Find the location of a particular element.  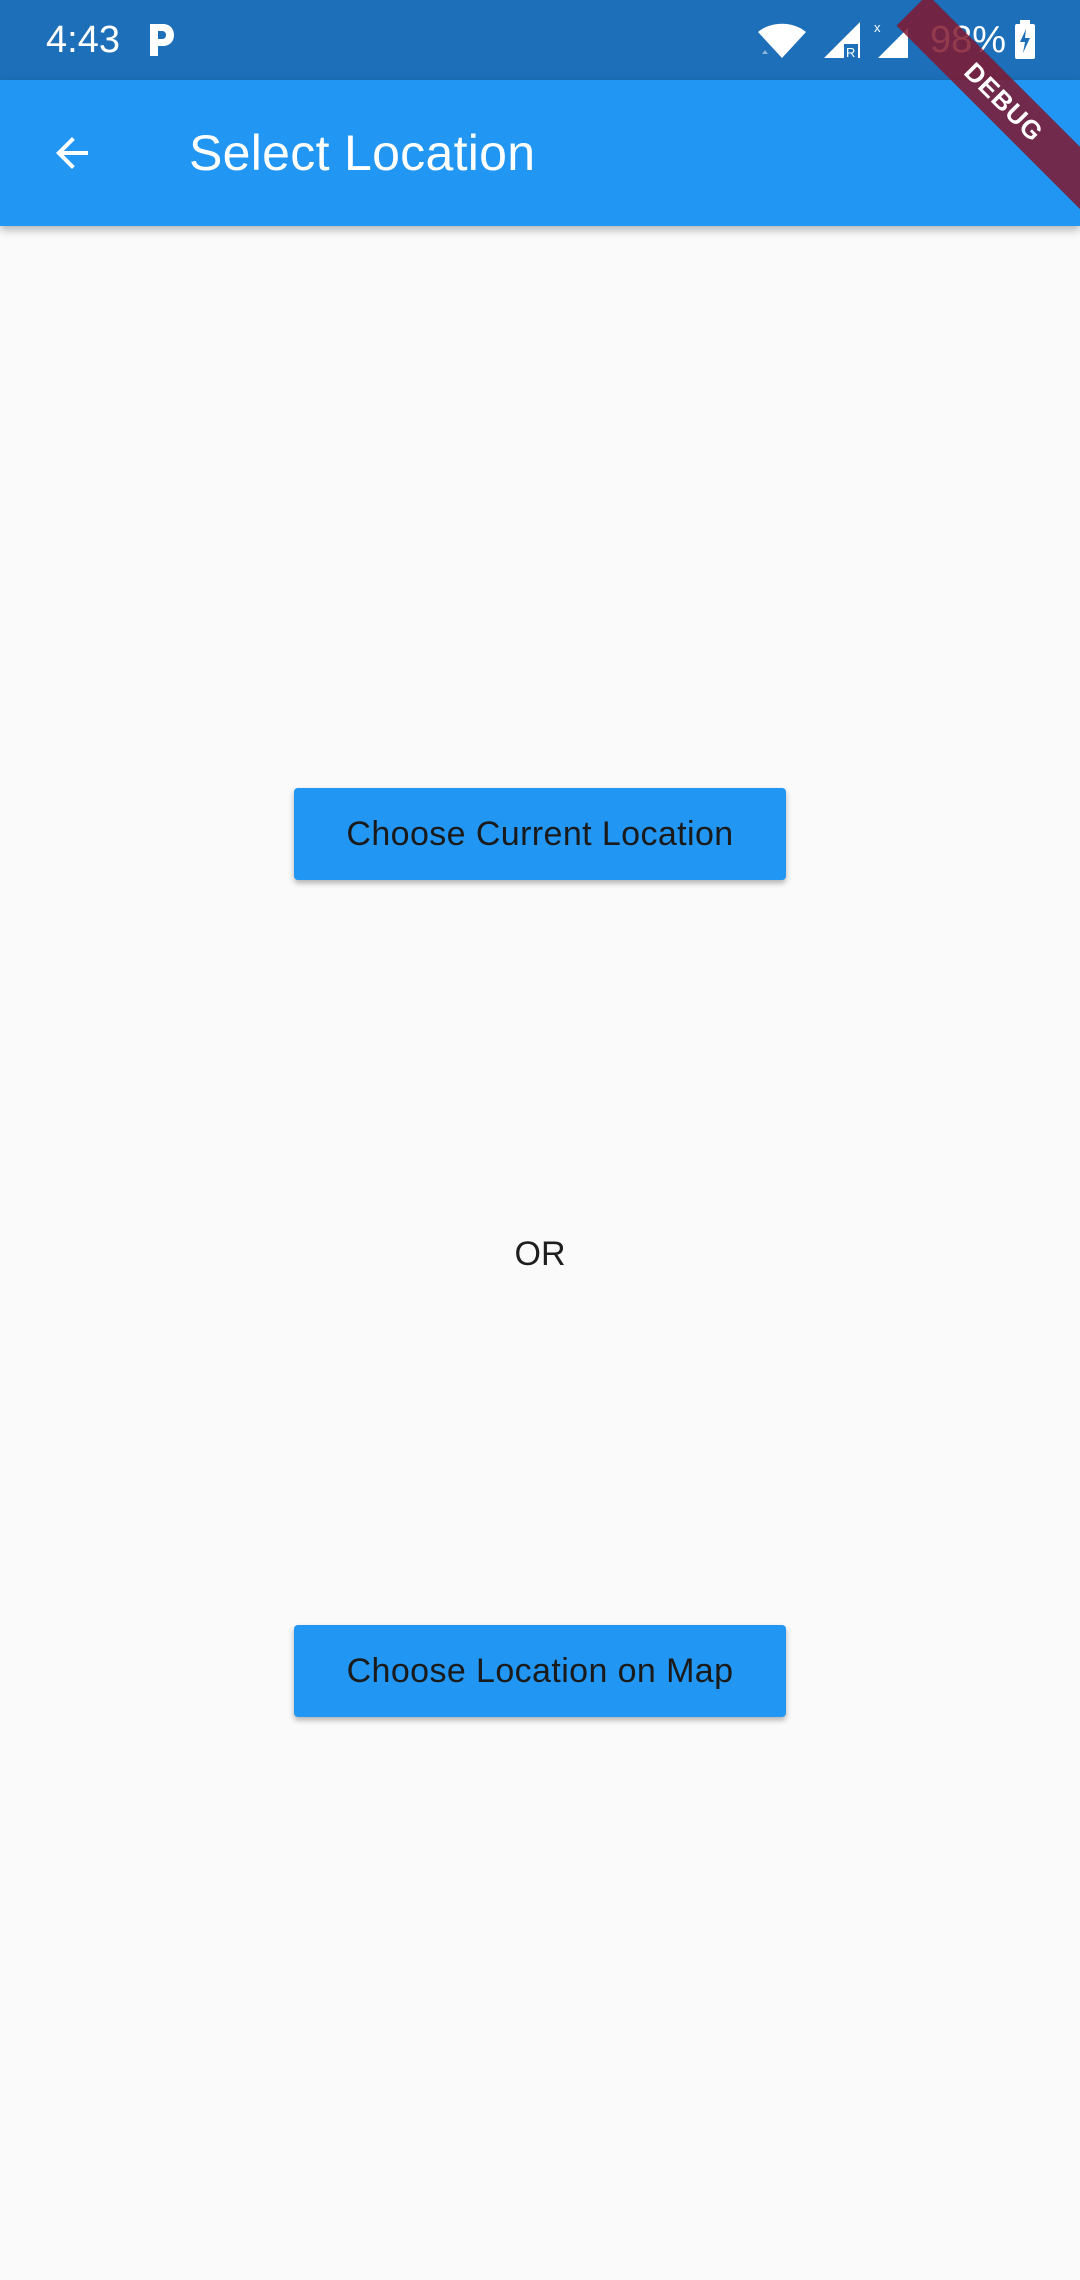

wifi-icon is located at coordinates (781, 40).